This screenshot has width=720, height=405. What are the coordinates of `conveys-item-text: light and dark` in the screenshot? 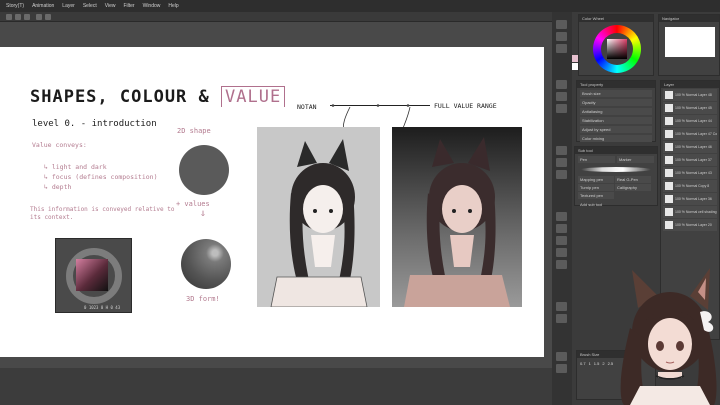 It's located at (79, 167).